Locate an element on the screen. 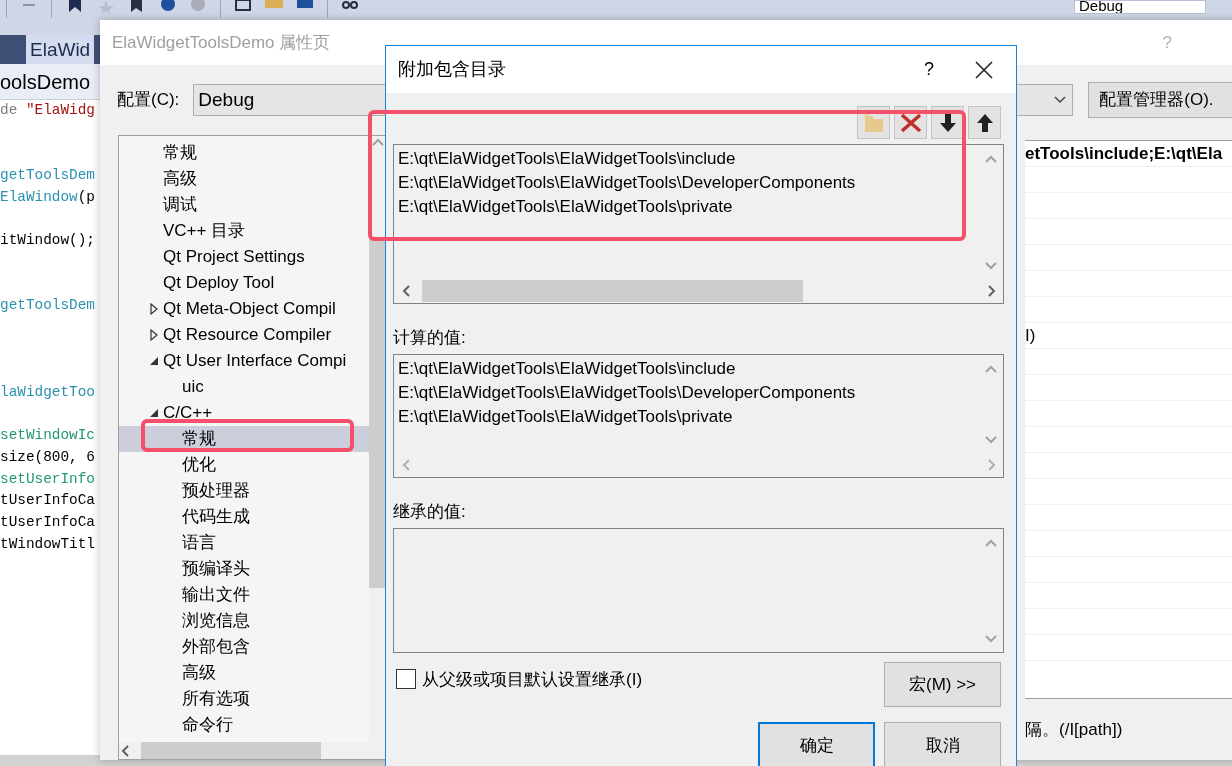 This screenshot has height=766, width=1232. navigation-dropdown: oolsDemo is located at coordinates (45, 81).